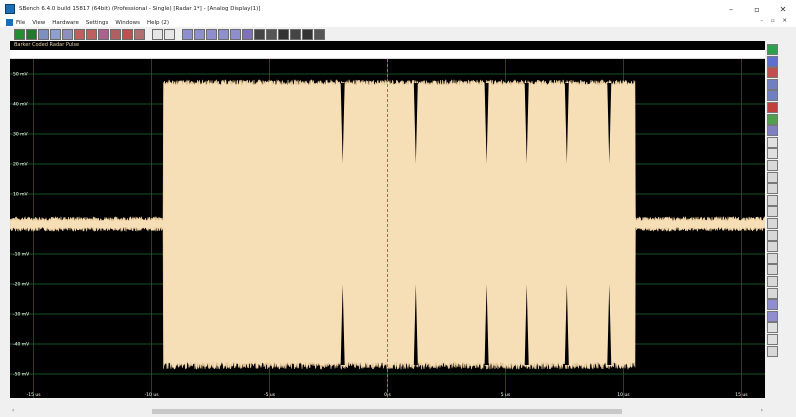 Image resolution: width=796 pixels, height=417 pixels. I want to click on x-tick-label: 15 us, so click(741, 395).